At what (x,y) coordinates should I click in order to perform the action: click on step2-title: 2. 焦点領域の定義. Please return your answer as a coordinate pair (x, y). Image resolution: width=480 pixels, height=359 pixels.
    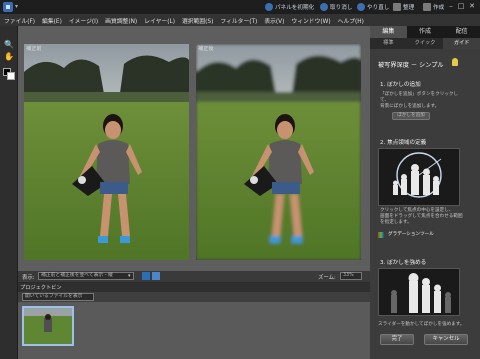
    Looking at the image, I should click on (403, 143).